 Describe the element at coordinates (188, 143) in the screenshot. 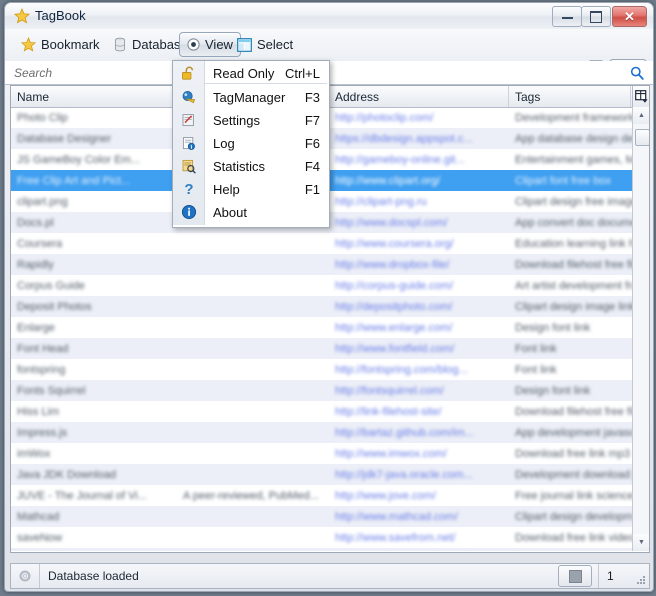

I see `log-icon` at that location.